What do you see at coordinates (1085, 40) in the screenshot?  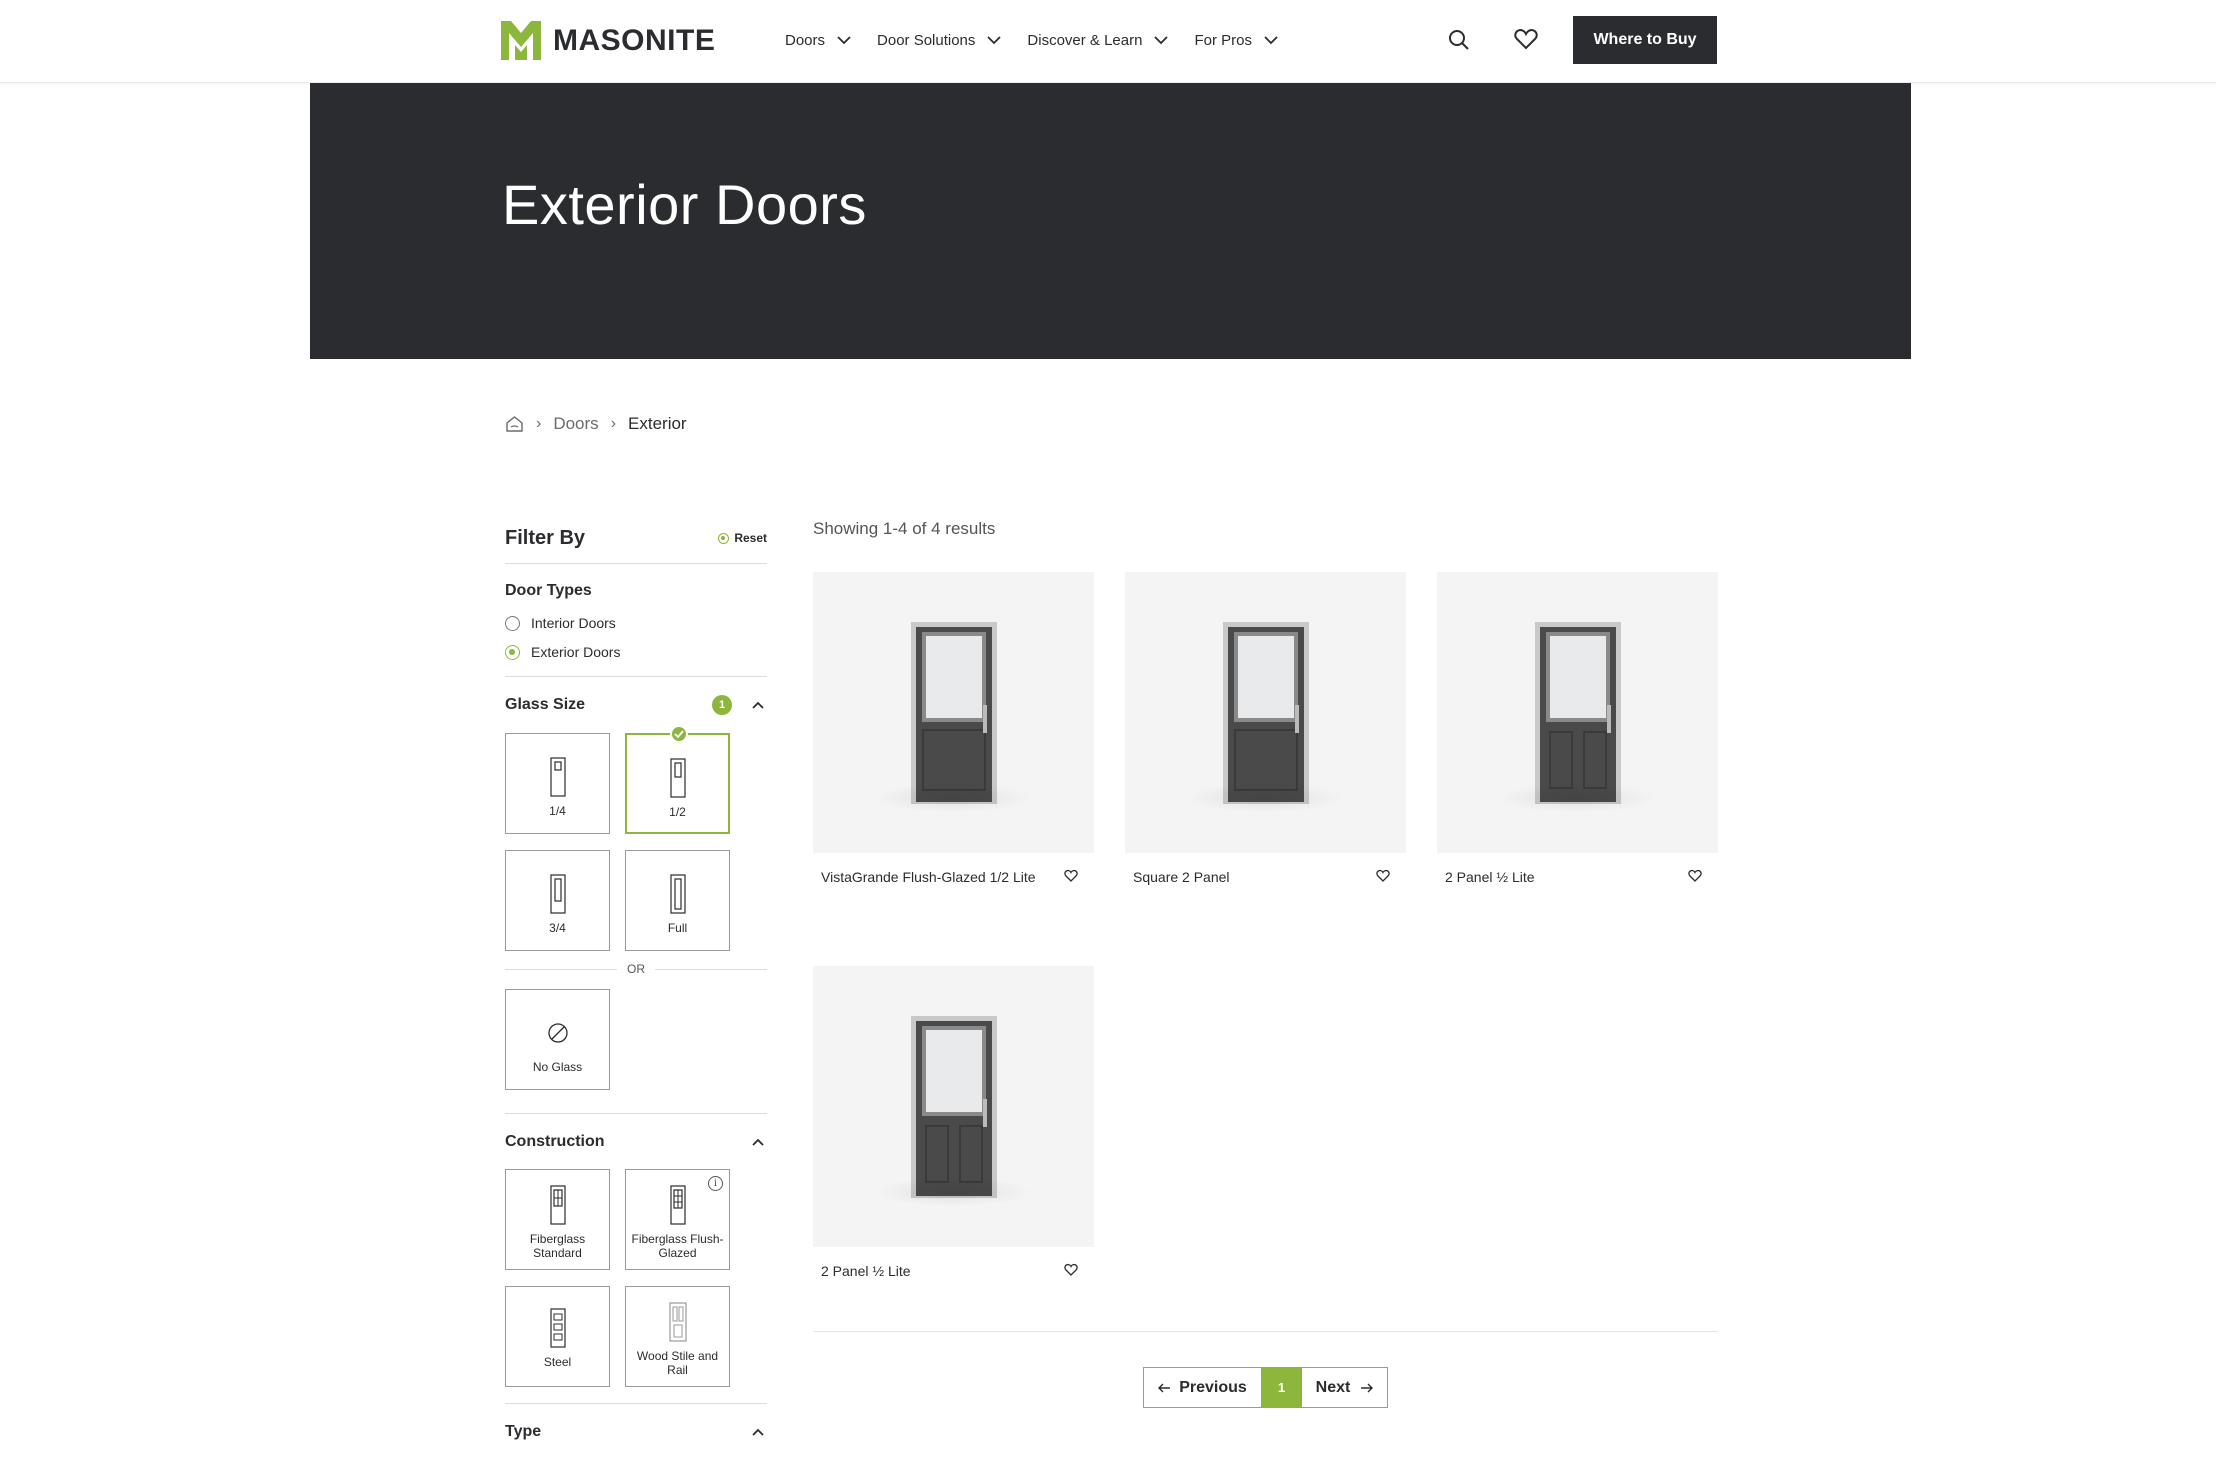 I see `nav-discover-learn-label: Discover & Learn` at bounding box center [1085, 40].